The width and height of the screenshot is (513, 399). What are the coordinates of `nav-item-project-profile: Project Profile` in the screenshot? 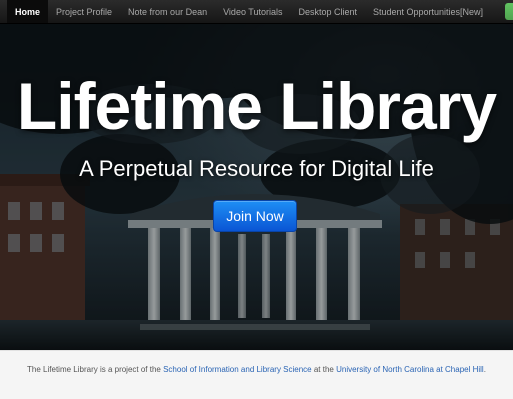 It's located at (84, 11).